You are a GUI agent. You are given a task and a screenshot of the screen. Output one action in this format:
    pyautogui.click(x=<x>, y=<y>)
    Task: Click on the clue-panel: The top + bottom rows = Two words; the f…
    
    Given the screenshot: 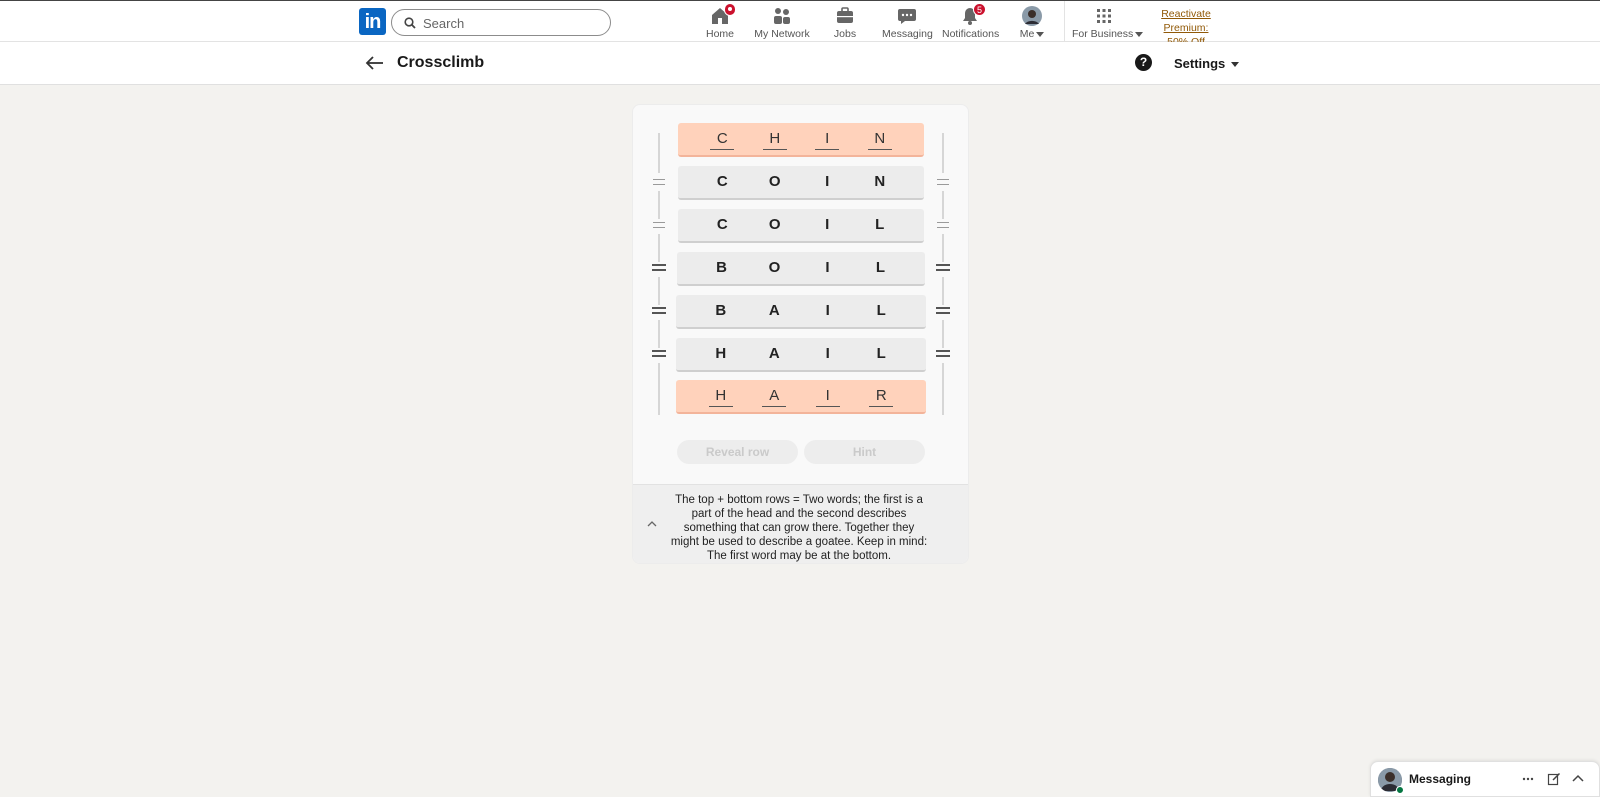 What is the action you would take?
    pyautogui.click(x=800, y=523)
    